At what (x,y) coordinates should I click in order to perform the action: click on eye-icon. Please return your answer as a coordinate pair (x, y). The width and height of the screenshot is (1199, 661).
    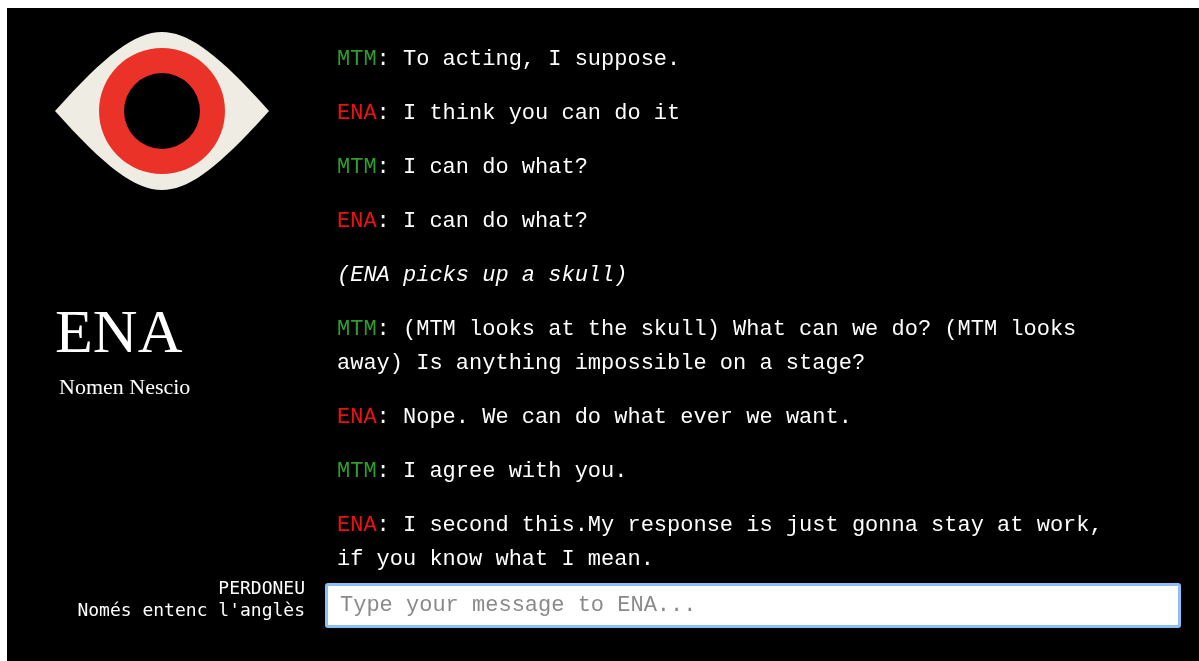
    Looking at the image, I should click on (162, 111).